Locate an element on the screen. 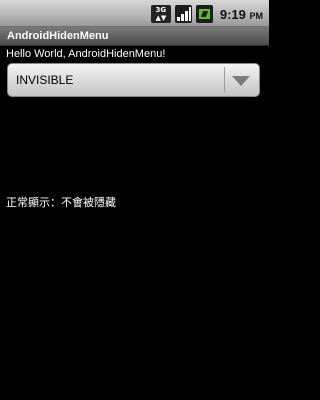  clock-ampm: PM is located at coordinates (256, 15).